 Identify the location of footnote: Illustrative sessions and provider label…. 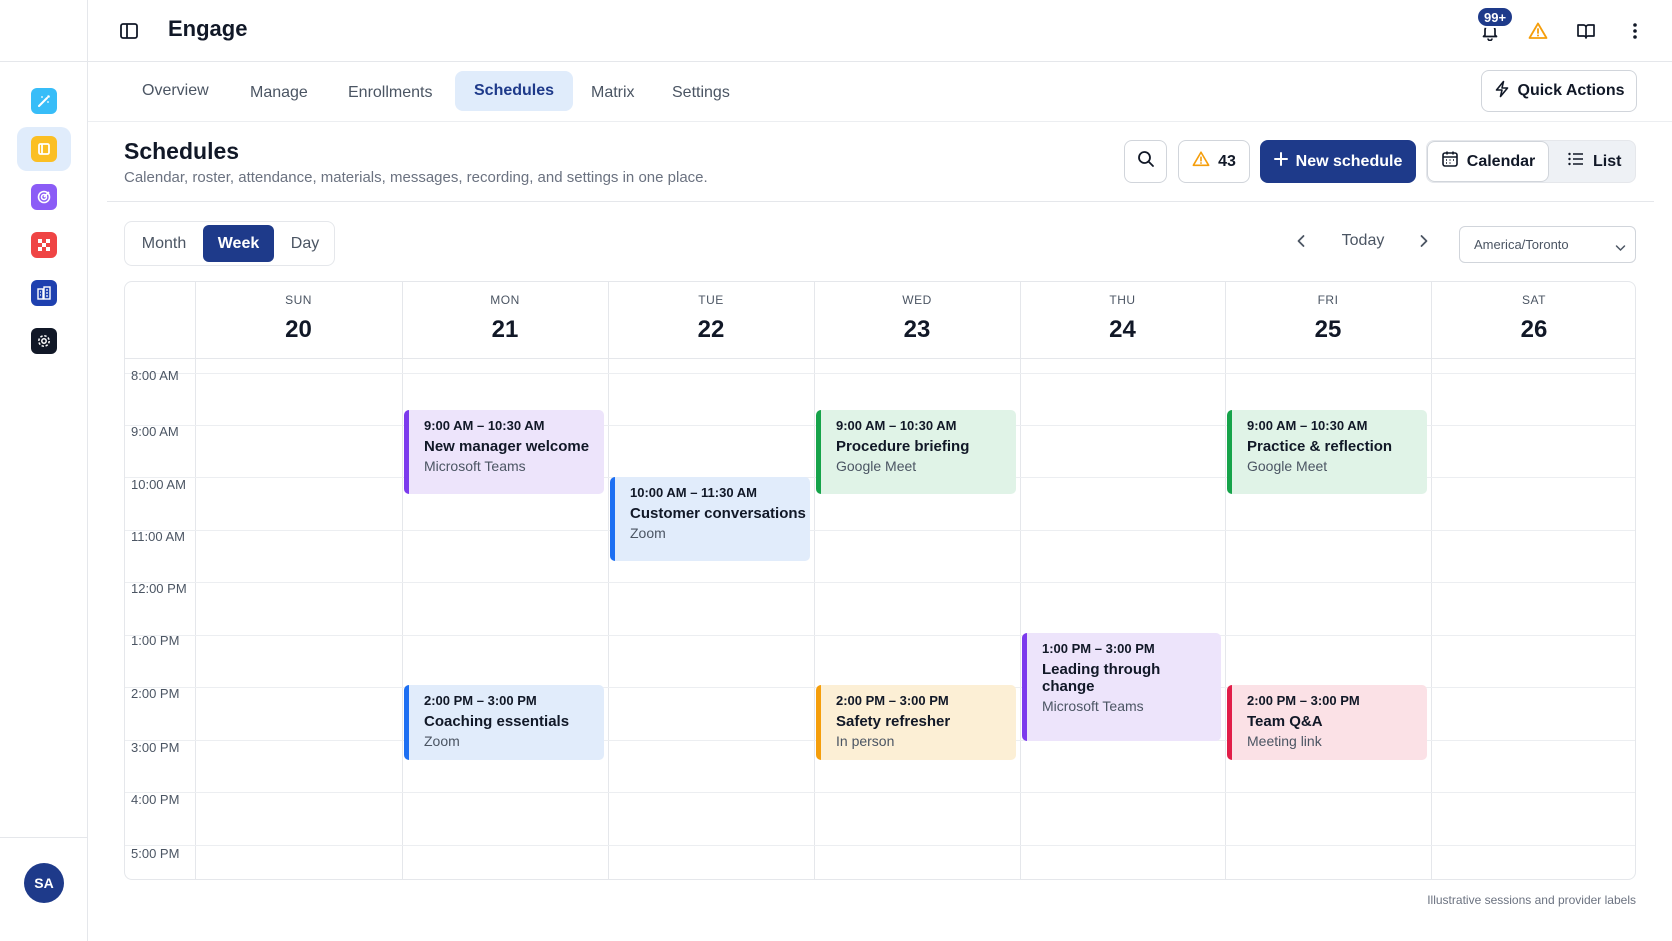
(1531, 900).